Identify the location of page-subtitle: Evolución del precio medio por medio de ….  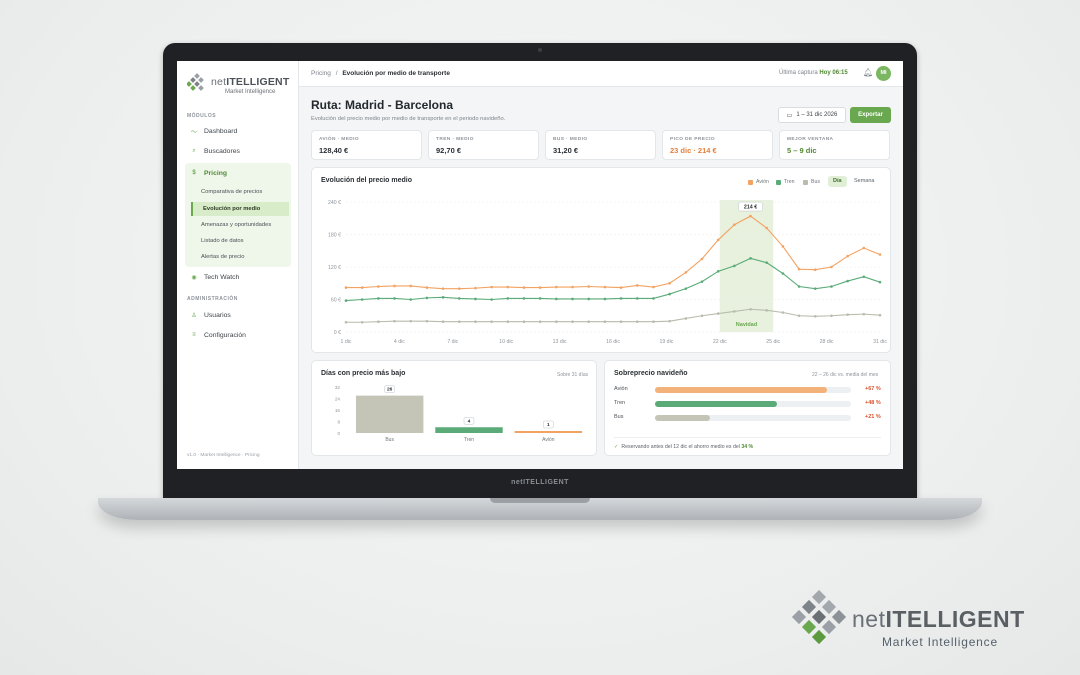
(408, 119).